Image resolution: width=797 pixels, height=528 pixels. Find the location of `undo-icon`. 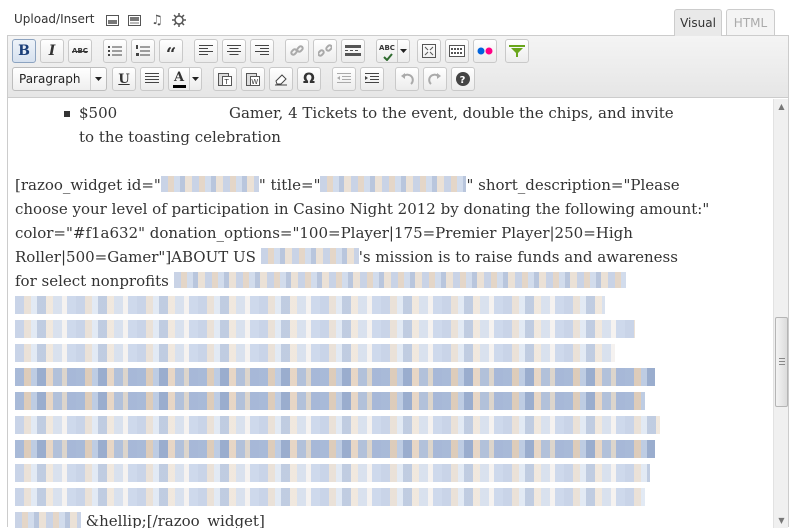

undo-icon is located at coordinates (407, 79).